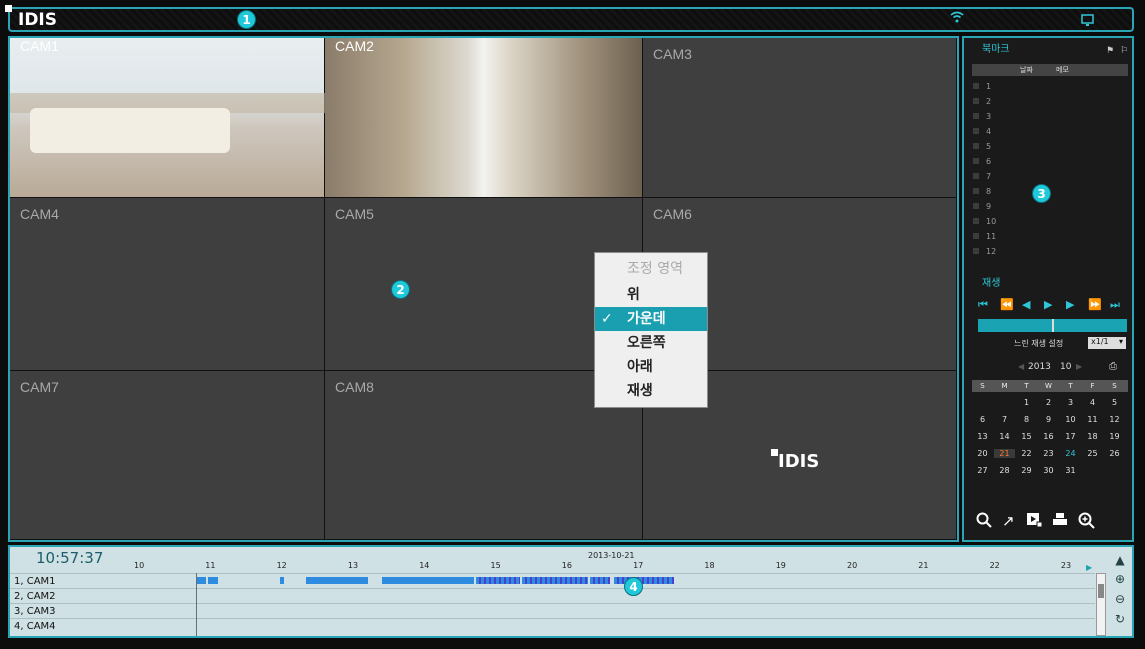 Image resolution: width=1145 pixels, height=649 pixels. Describe the element at coordinates (982, 176) in the screenshot. I see `bookmark-row: 7` at that location.